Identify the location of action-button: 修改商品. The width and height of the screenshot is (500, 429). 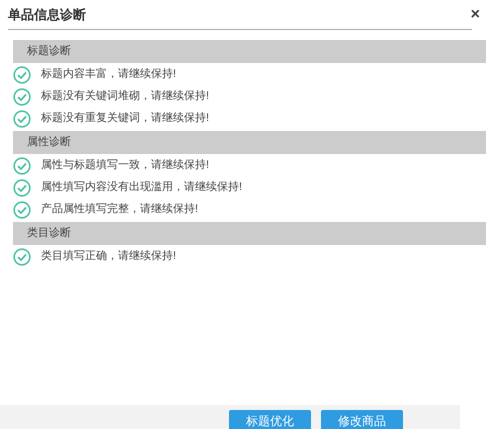
(362, 419).